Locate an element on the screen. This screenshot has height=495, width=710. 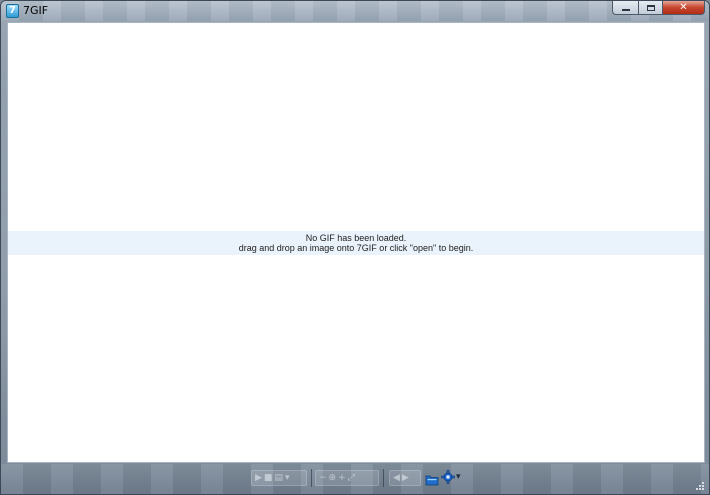
zoom-in-icon: + is located at coordinates (342, 478).